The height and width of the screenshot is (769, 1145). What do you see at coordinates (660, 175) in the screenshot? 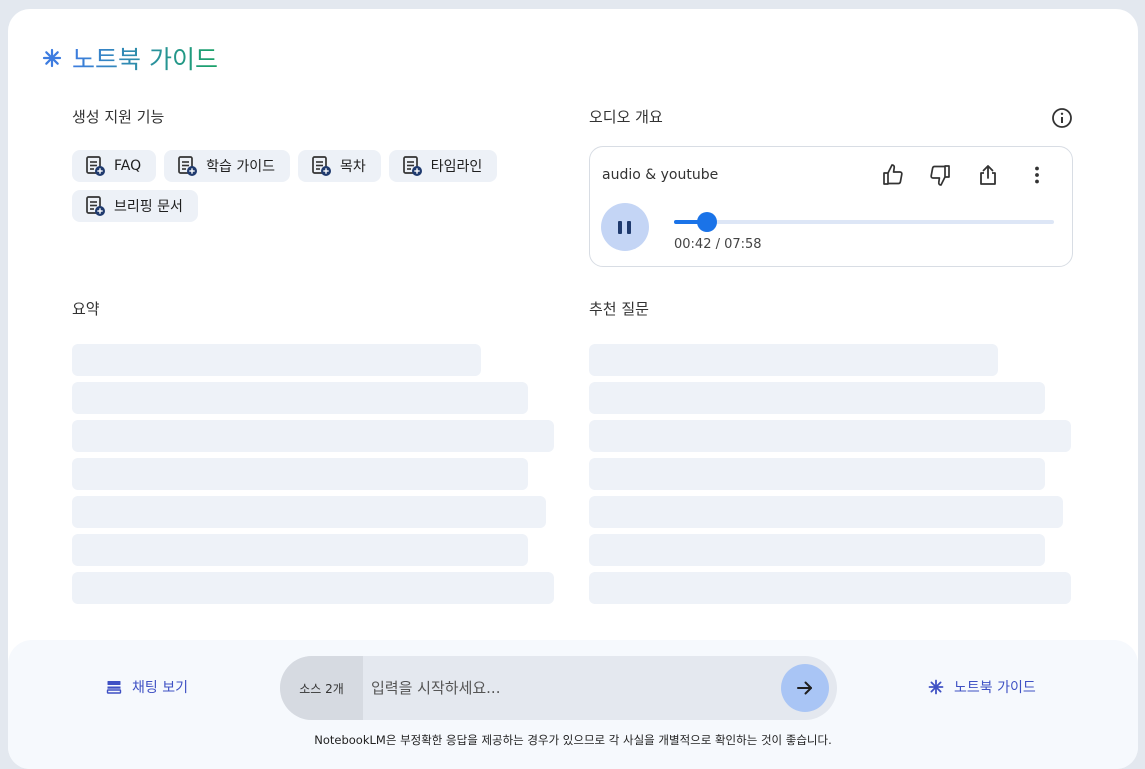
I see `audio-title: audio & youtube` at bounding box center [660, 175].